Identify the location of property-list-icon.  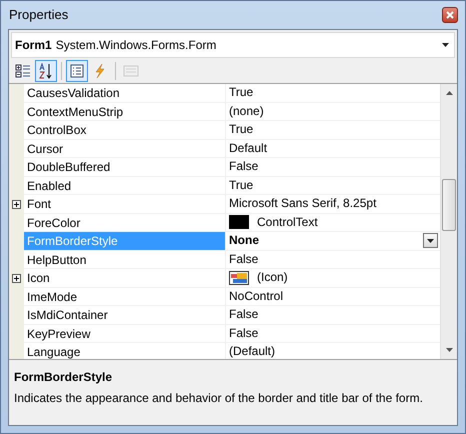
(77, 70).